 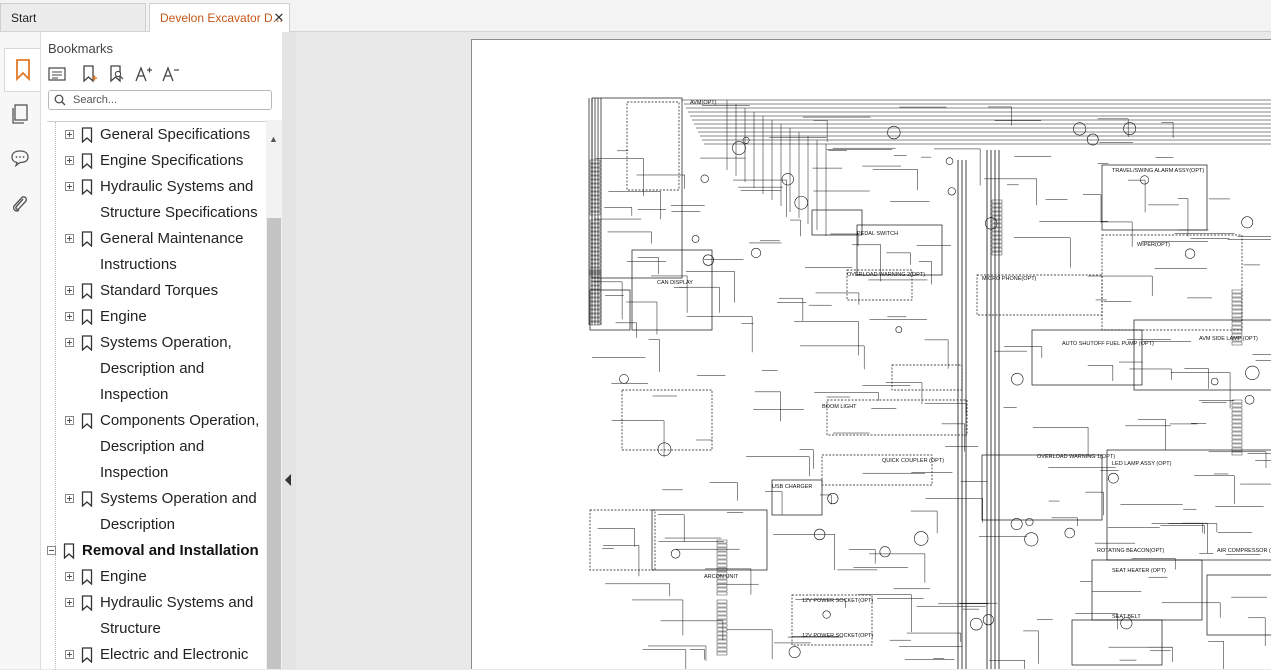 What do you see at coordinates (178, 498) in the screenshot?
I see `bookmark-label: Systems Operation and` at bounding box center [178, 498].